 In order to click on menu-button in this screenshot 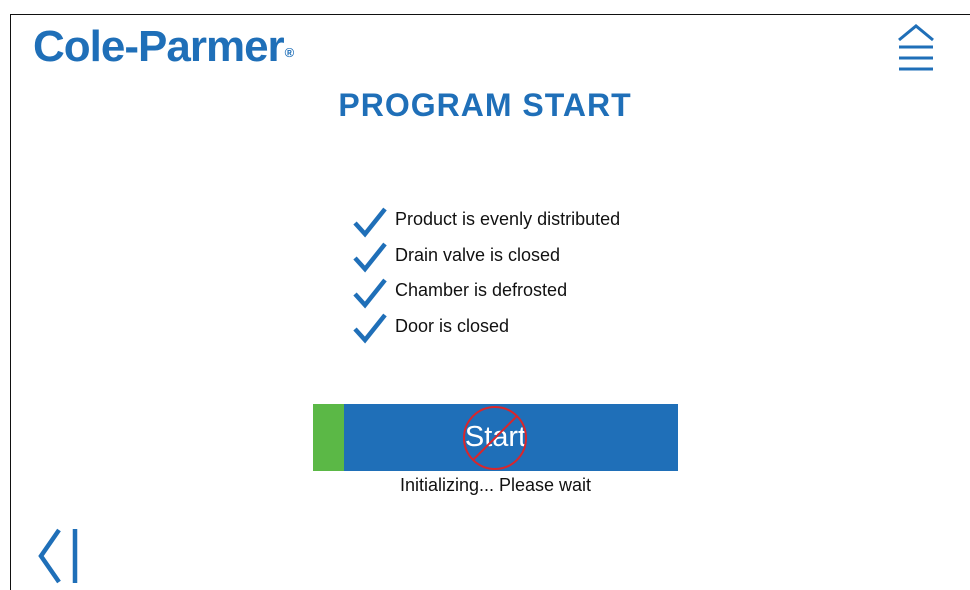, I will do `click(916, 49)`.